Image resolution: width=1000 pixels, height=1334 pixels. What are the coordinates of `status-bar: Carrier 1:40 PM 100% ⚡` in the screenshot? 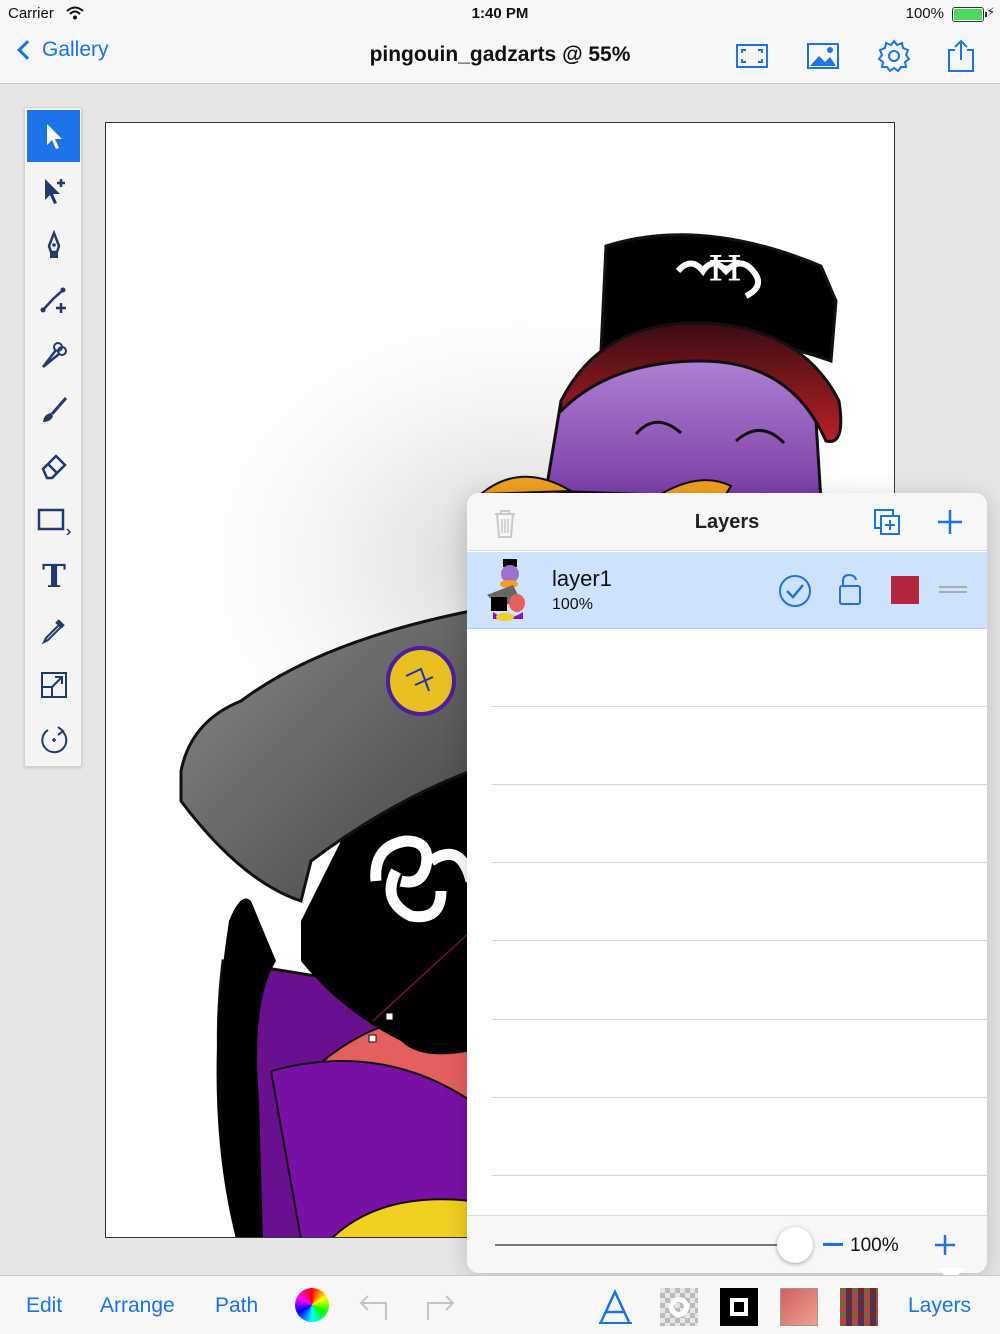 It's located at (500, 14).